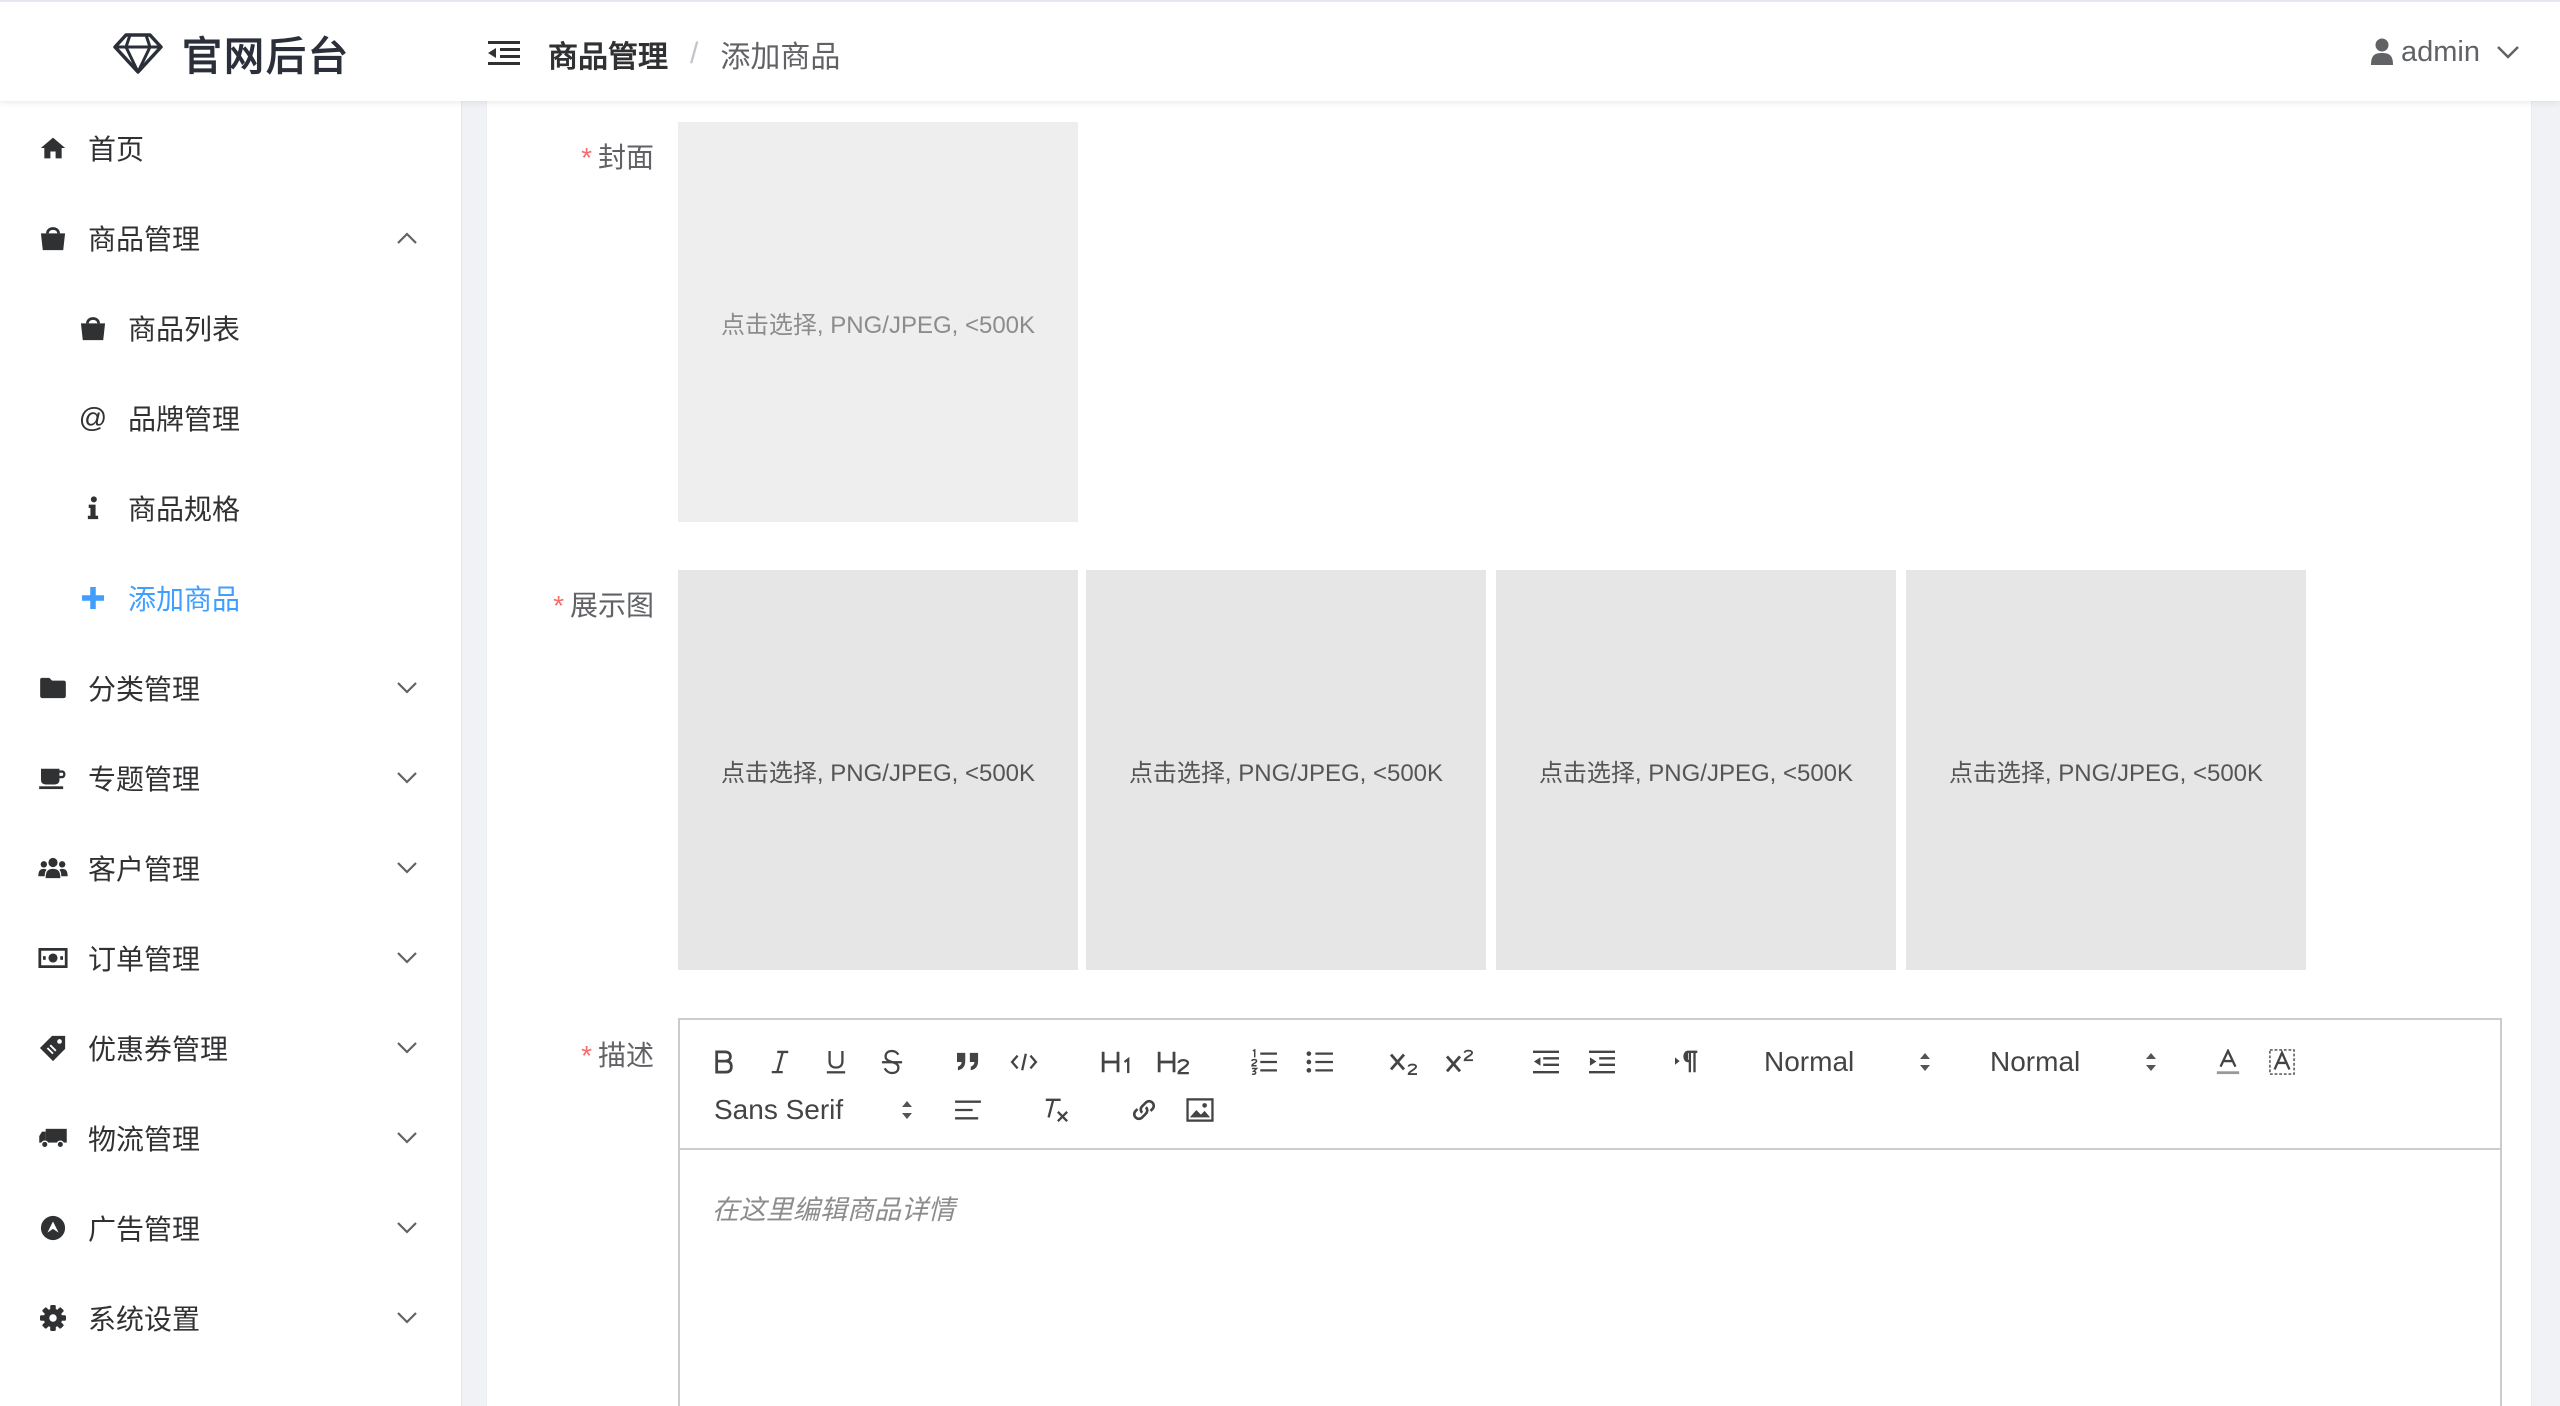 The width and height of the screenshot is (2560, 1406). What do you see at coordinates (53, 688) in the screenshot?
I see `folder-icon` at bounding box center [53, 688].